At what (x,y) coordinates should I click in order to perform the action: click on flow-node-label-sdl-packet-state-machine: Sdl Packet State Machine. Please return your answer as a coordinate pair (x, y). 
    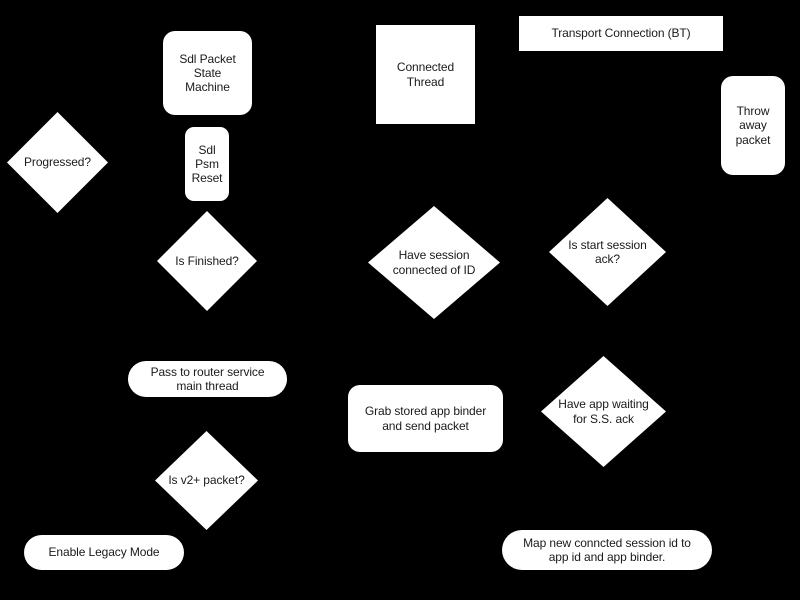
    Looking at the image, I should click on (207, 73).